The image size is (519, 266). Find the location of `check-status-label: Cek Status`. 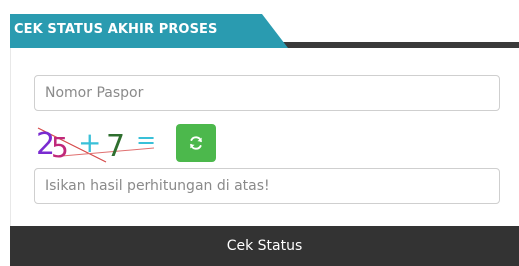

check-status-label: Cek Status is located at coordinates (264, 246).